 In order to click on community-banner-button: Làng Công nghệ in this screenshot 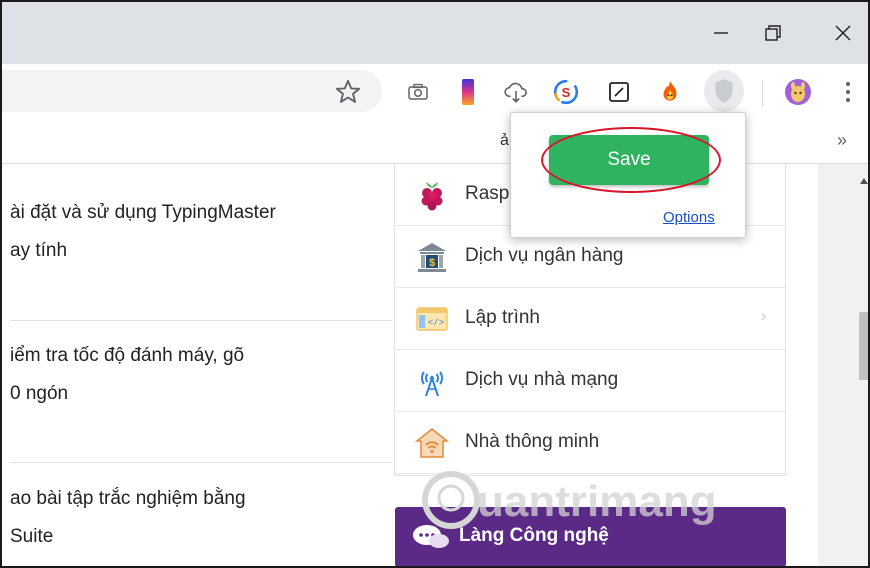, I will do `click(590, 536)`.